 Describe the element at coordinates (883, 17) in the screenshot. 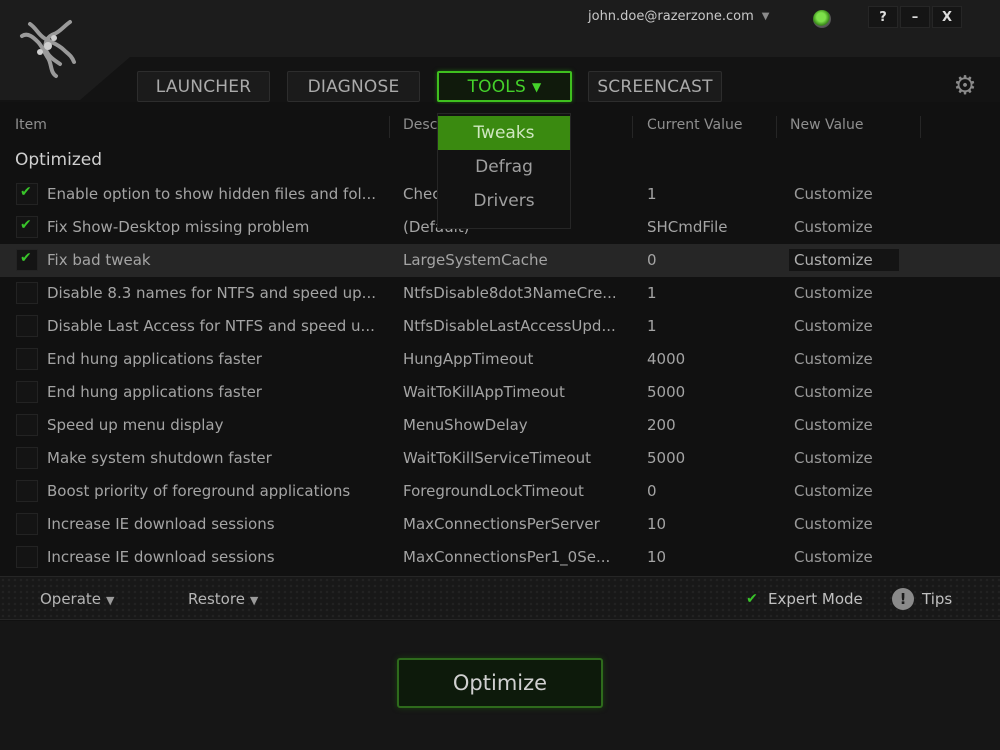

I see `help-button: ?` at that location.